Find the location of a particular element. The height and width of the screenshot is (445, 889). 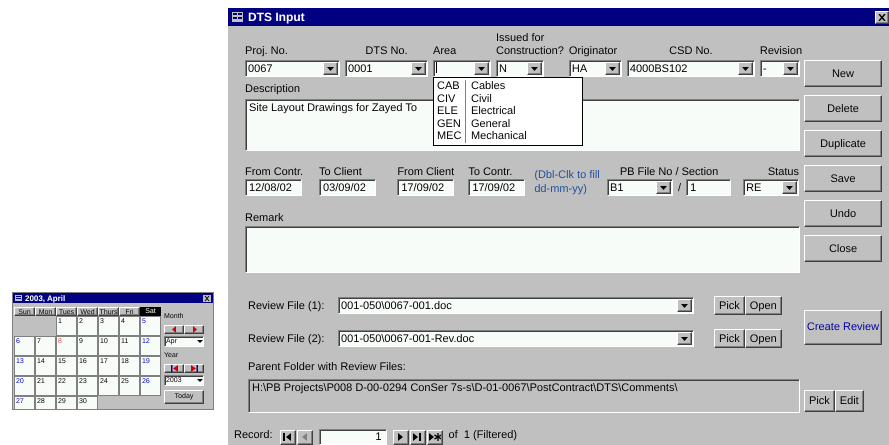

record-label: Record: is located at coordinates (253, 435).